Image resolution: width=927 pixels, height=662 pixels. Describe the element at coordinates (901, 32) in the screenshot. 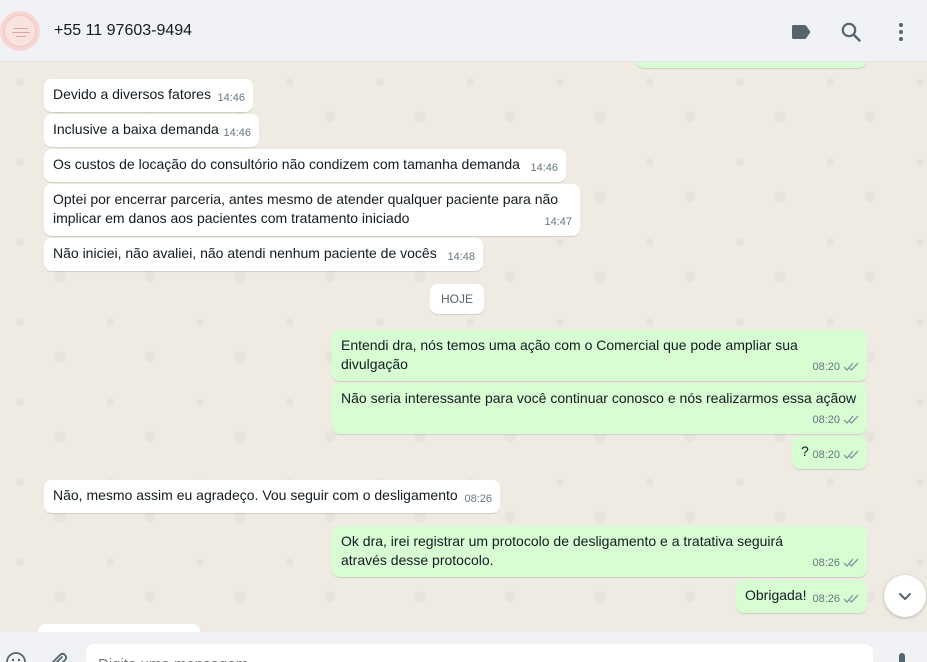

I see `menu-icon` at that location.